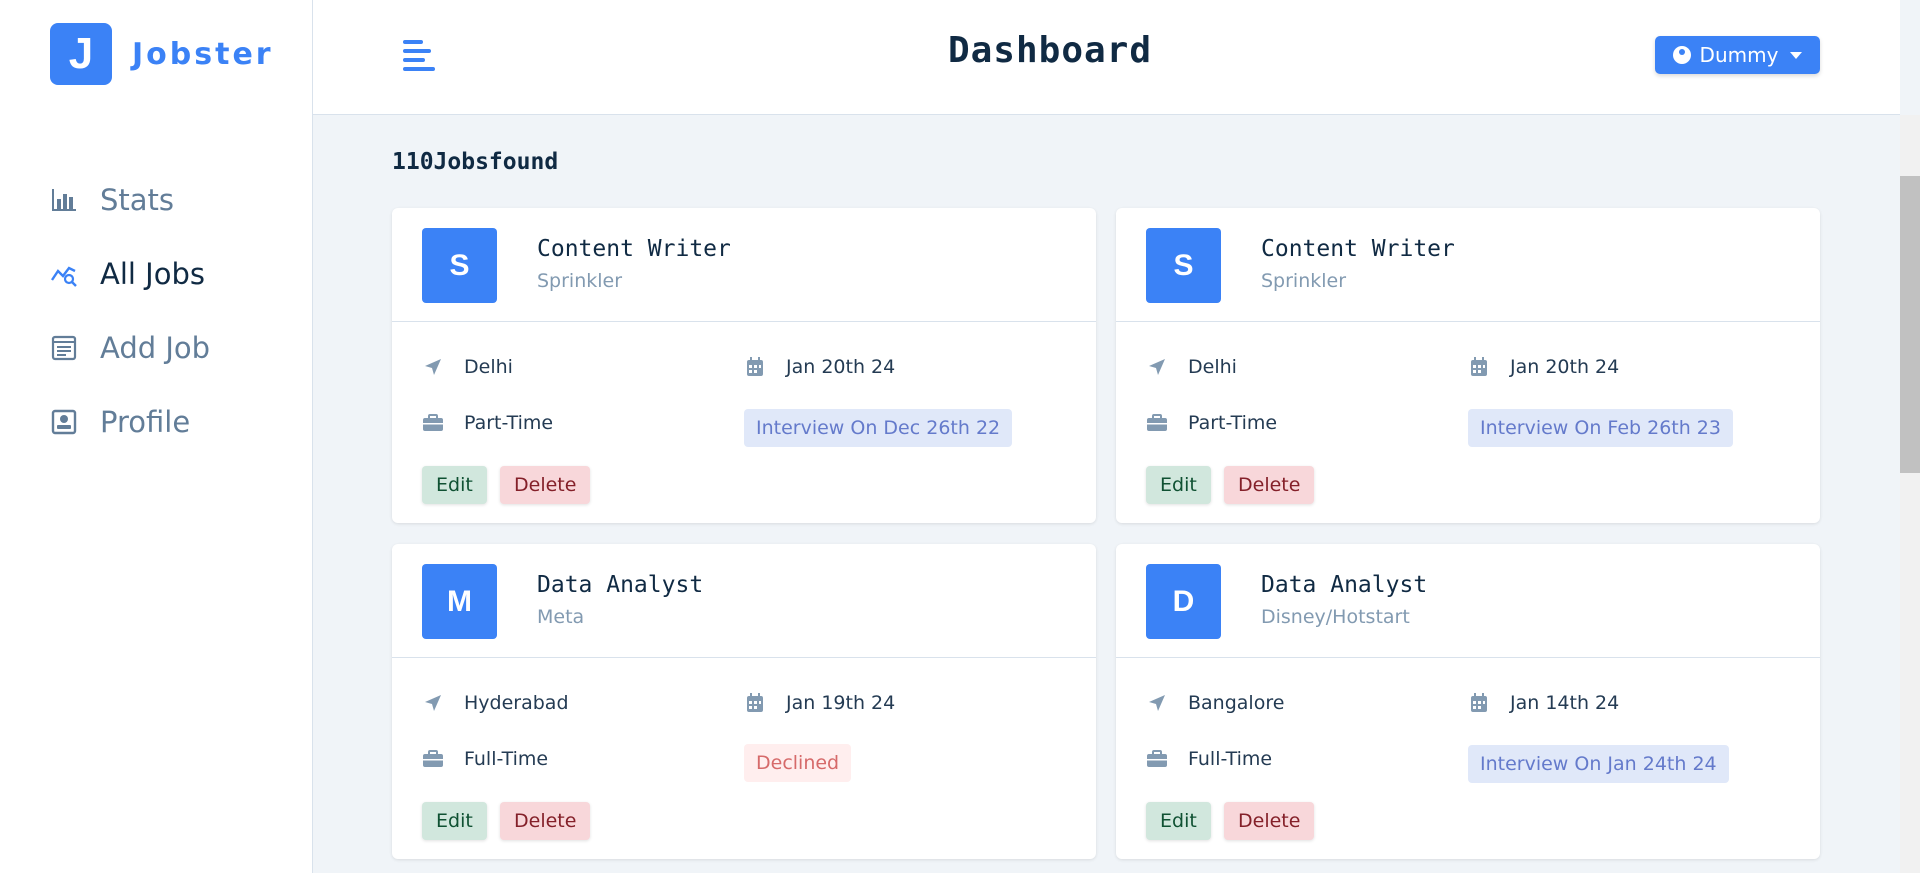 The width and height of the screenshot is (1920, 873). What do you see at coordinates (841, 703) in the screenshot?
I see `job-date-text: Jan 19th 24` at bounding box center [841, 703].